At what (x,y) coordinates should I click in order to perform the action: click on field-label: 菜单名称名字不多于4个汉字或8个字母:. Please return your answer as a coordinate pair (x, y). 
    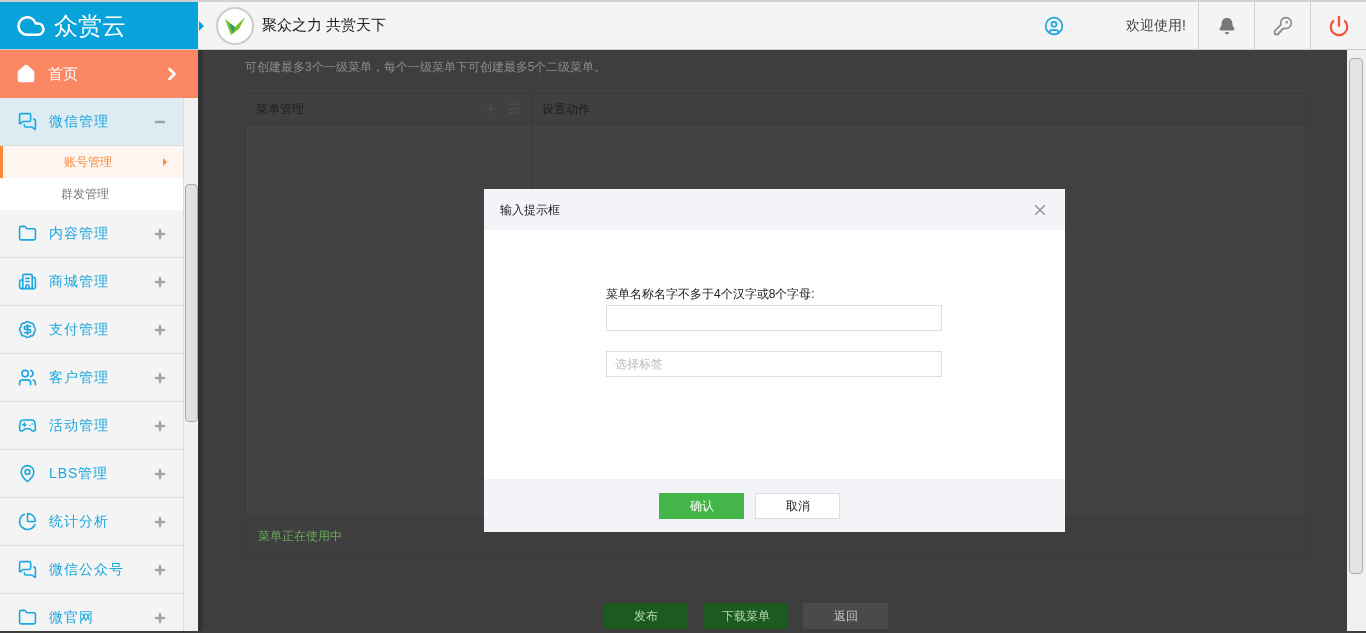
    Looking at the image, I should click on (711, 294).